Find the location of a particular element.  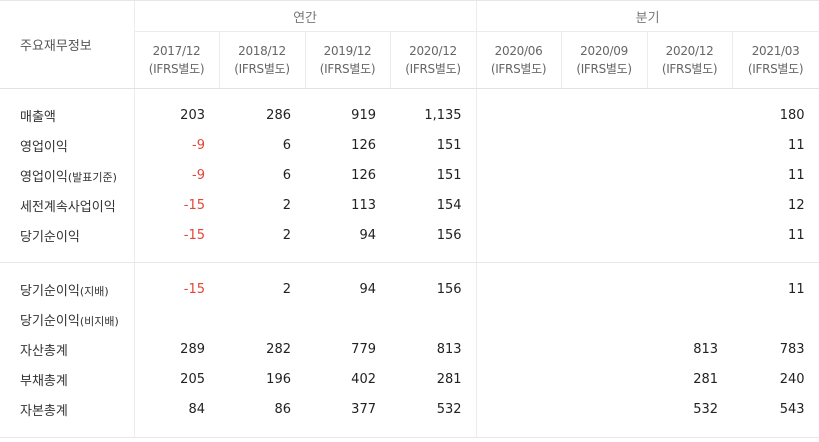

quarter-value-cell: 783 is located at coordinates (775, 349).